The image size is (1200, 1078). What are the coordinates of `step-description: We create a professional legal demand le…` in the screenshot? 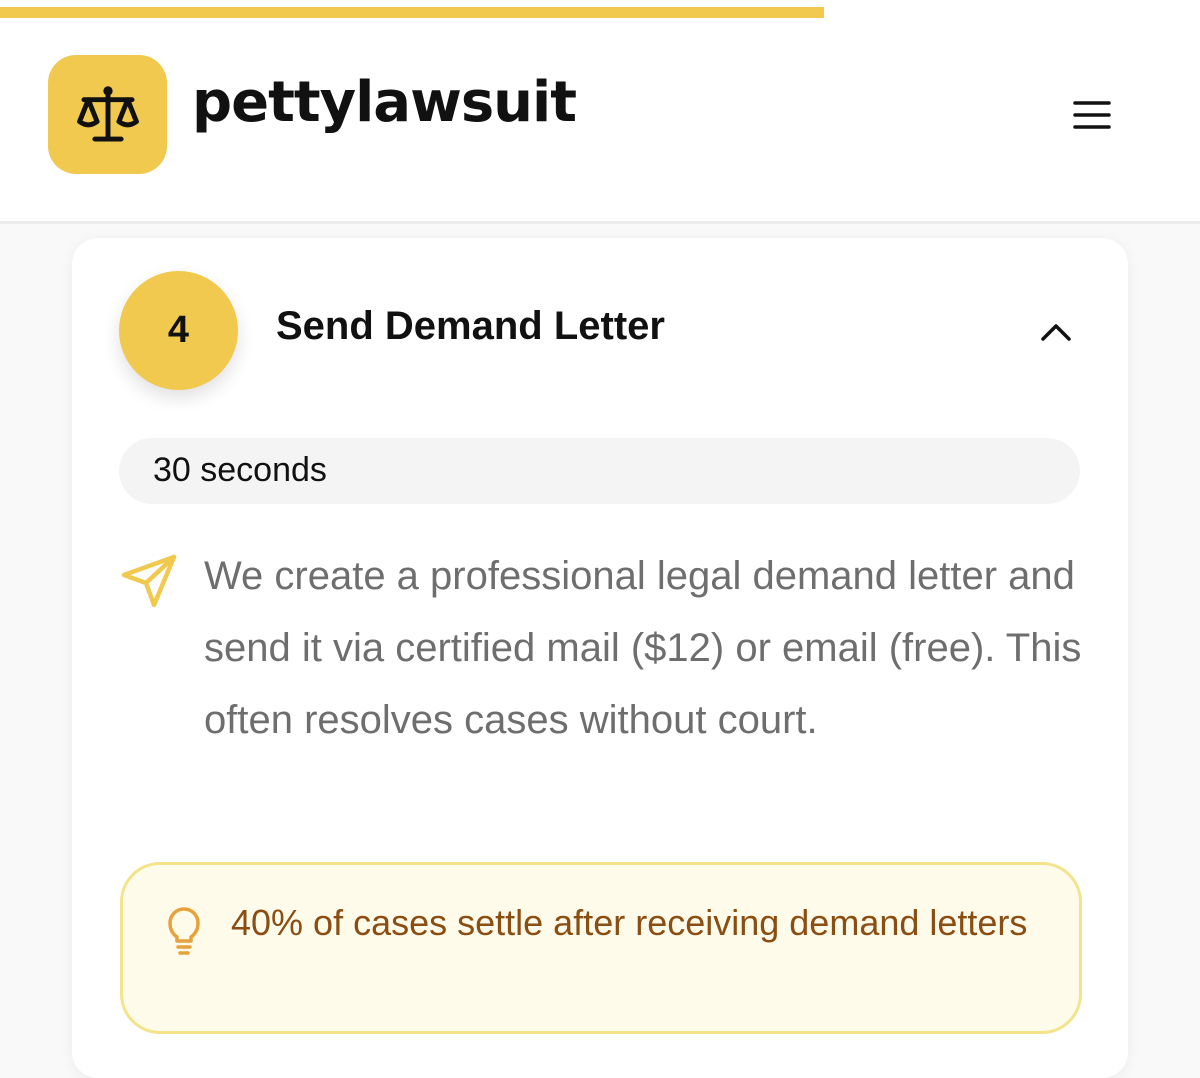 It's located at (643, 648).